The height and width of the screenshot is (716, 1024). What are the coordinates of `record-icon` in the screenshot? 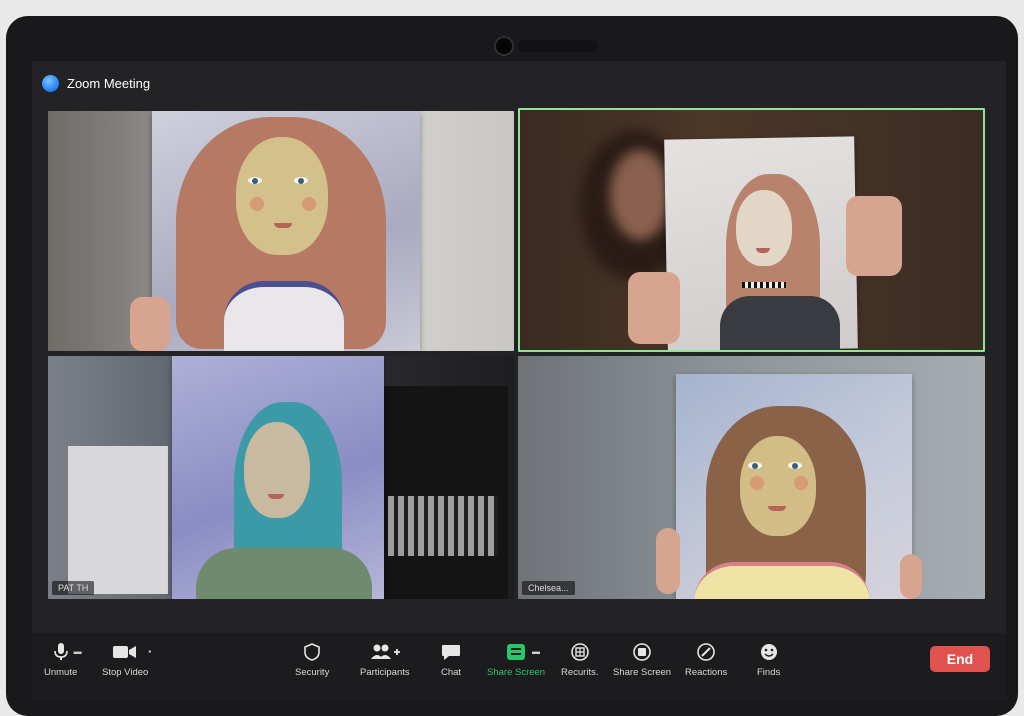 It's located at (579, 652).